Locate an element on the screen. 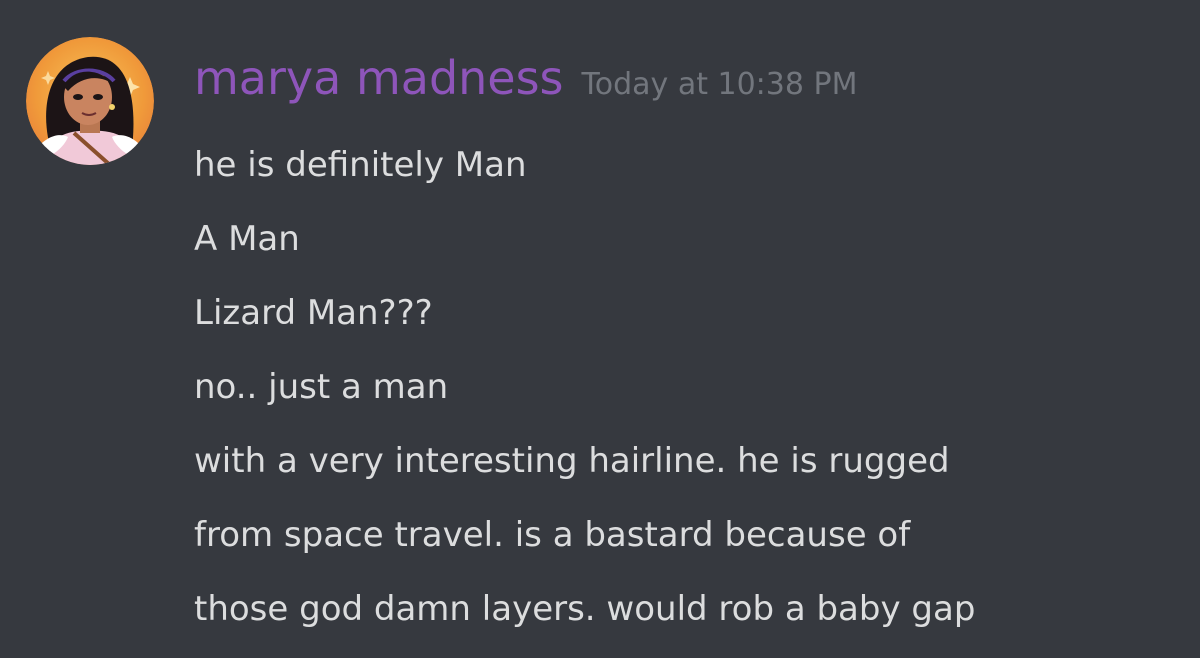 Image resolution: width=1200 pixels, height=658 pixels. message-line: A Man is located at coordinates (247, 239).